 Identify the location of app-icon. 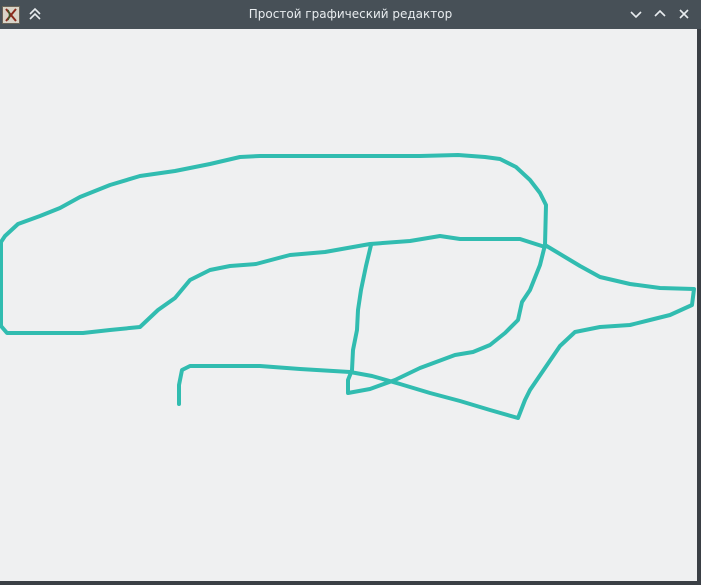
(11, 15).